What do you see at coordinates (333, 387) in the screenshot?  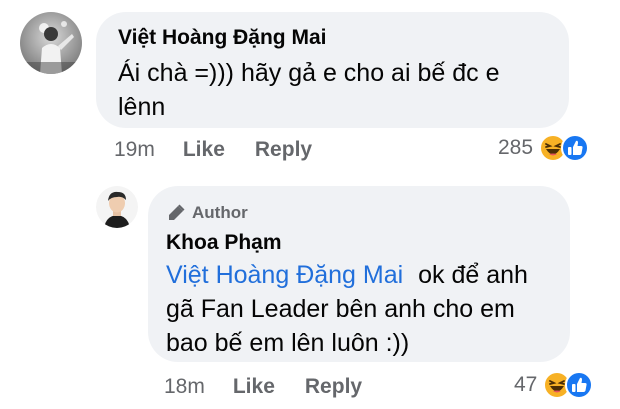 I see `reply-reply-button: Reply` at bounding box center [333, 387].